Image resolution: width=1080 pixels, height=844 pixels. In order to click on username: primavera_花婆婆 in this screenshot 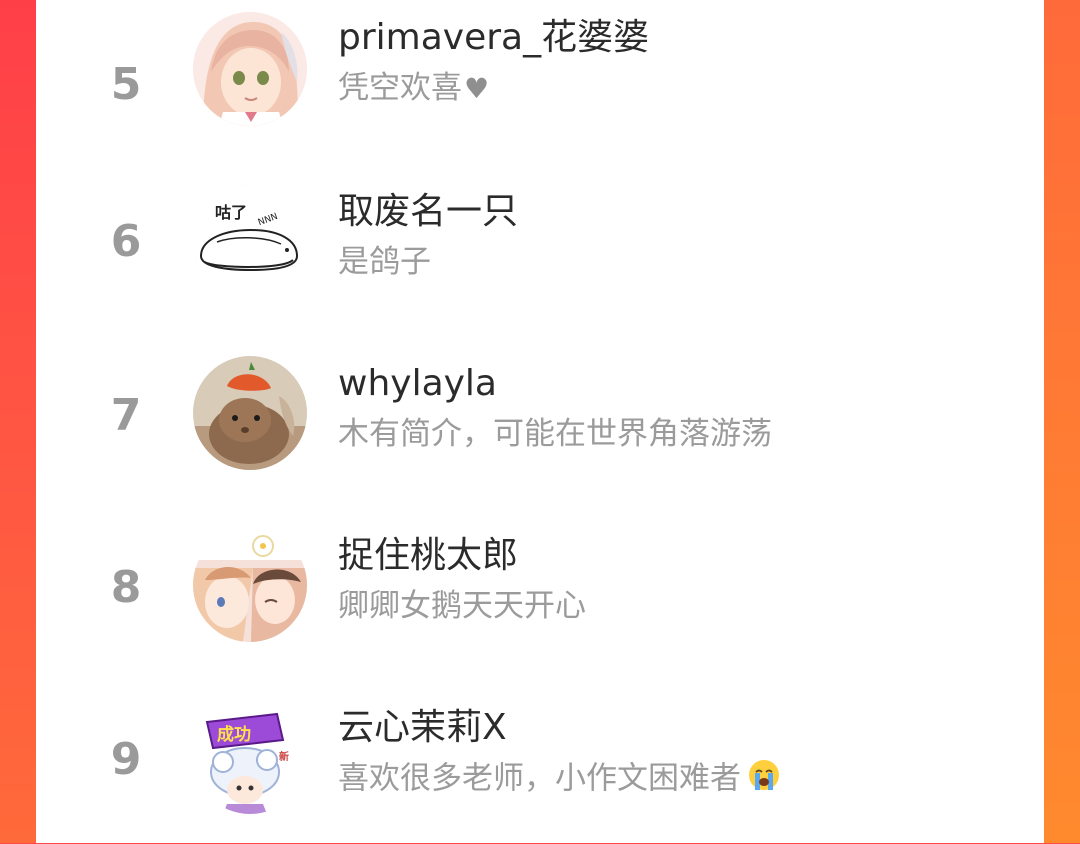, I will do `click(493, 38)`.